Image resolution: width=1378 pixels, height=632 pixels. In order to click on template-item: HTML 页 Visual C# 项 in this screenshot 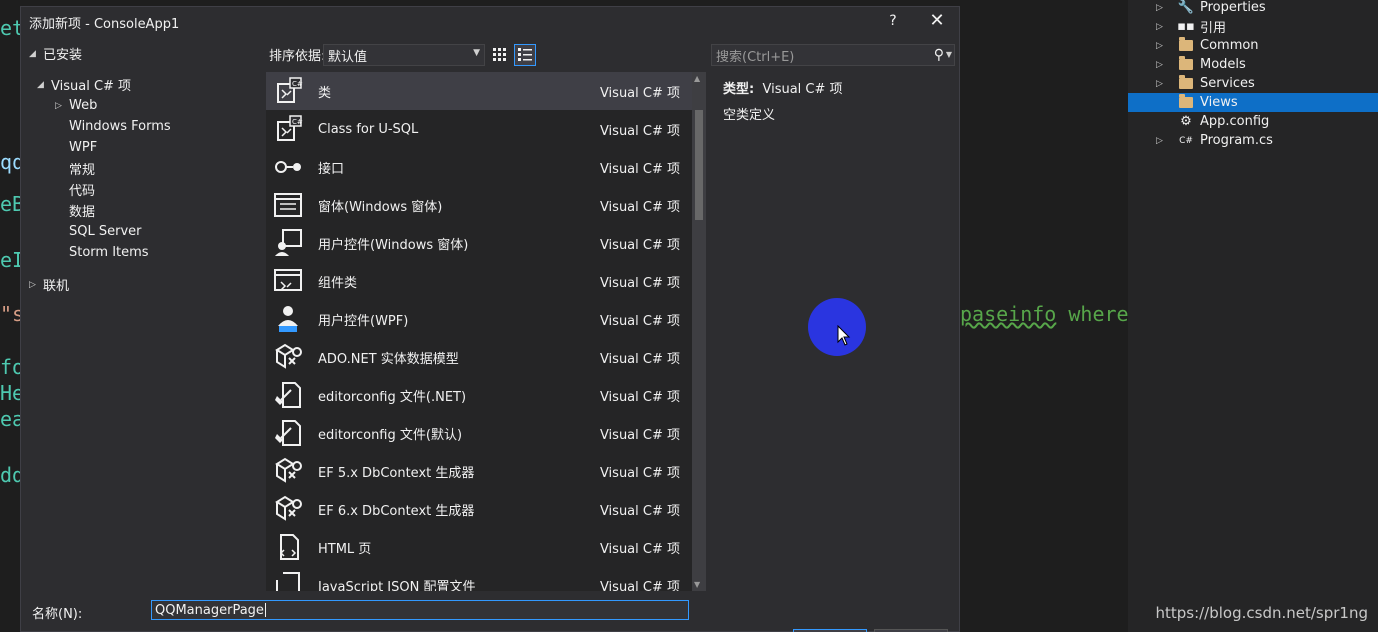, I will do `click(479, 547)`.